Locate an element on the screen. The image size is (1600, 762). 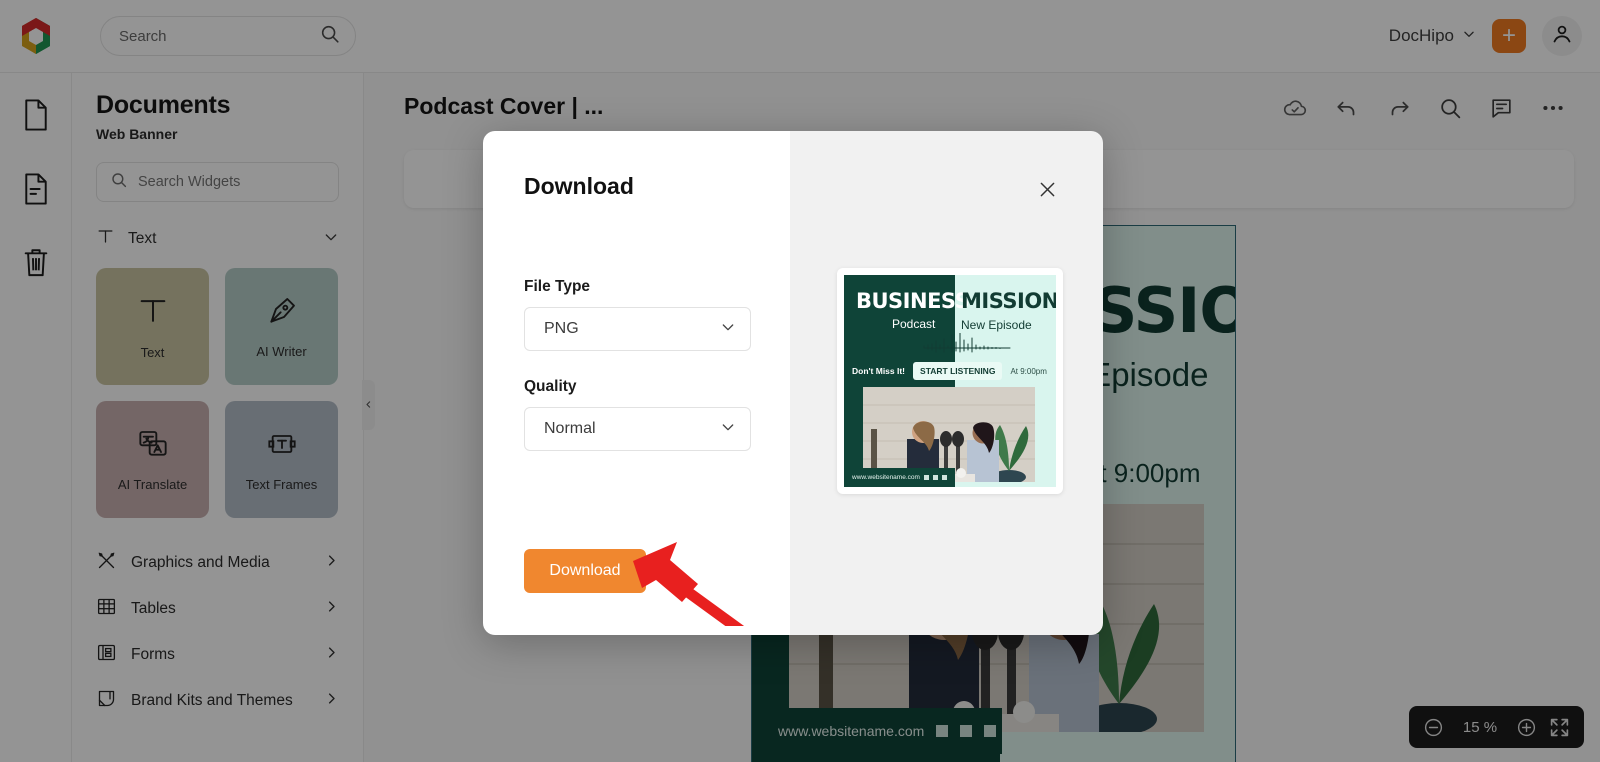
quality-value: Normal is located at coordinates (570, 428).